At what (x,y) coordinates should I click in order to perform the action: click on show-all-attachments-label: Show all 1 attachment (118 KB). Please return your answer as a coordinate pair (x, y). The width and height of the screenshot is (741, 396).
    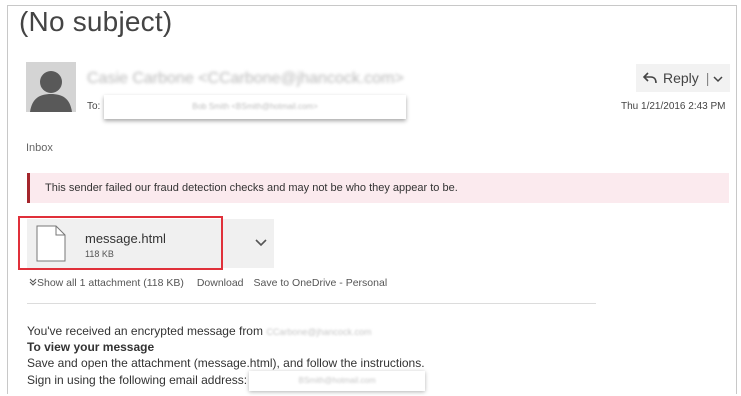
    Looking at the image, I should click on (110, 283).